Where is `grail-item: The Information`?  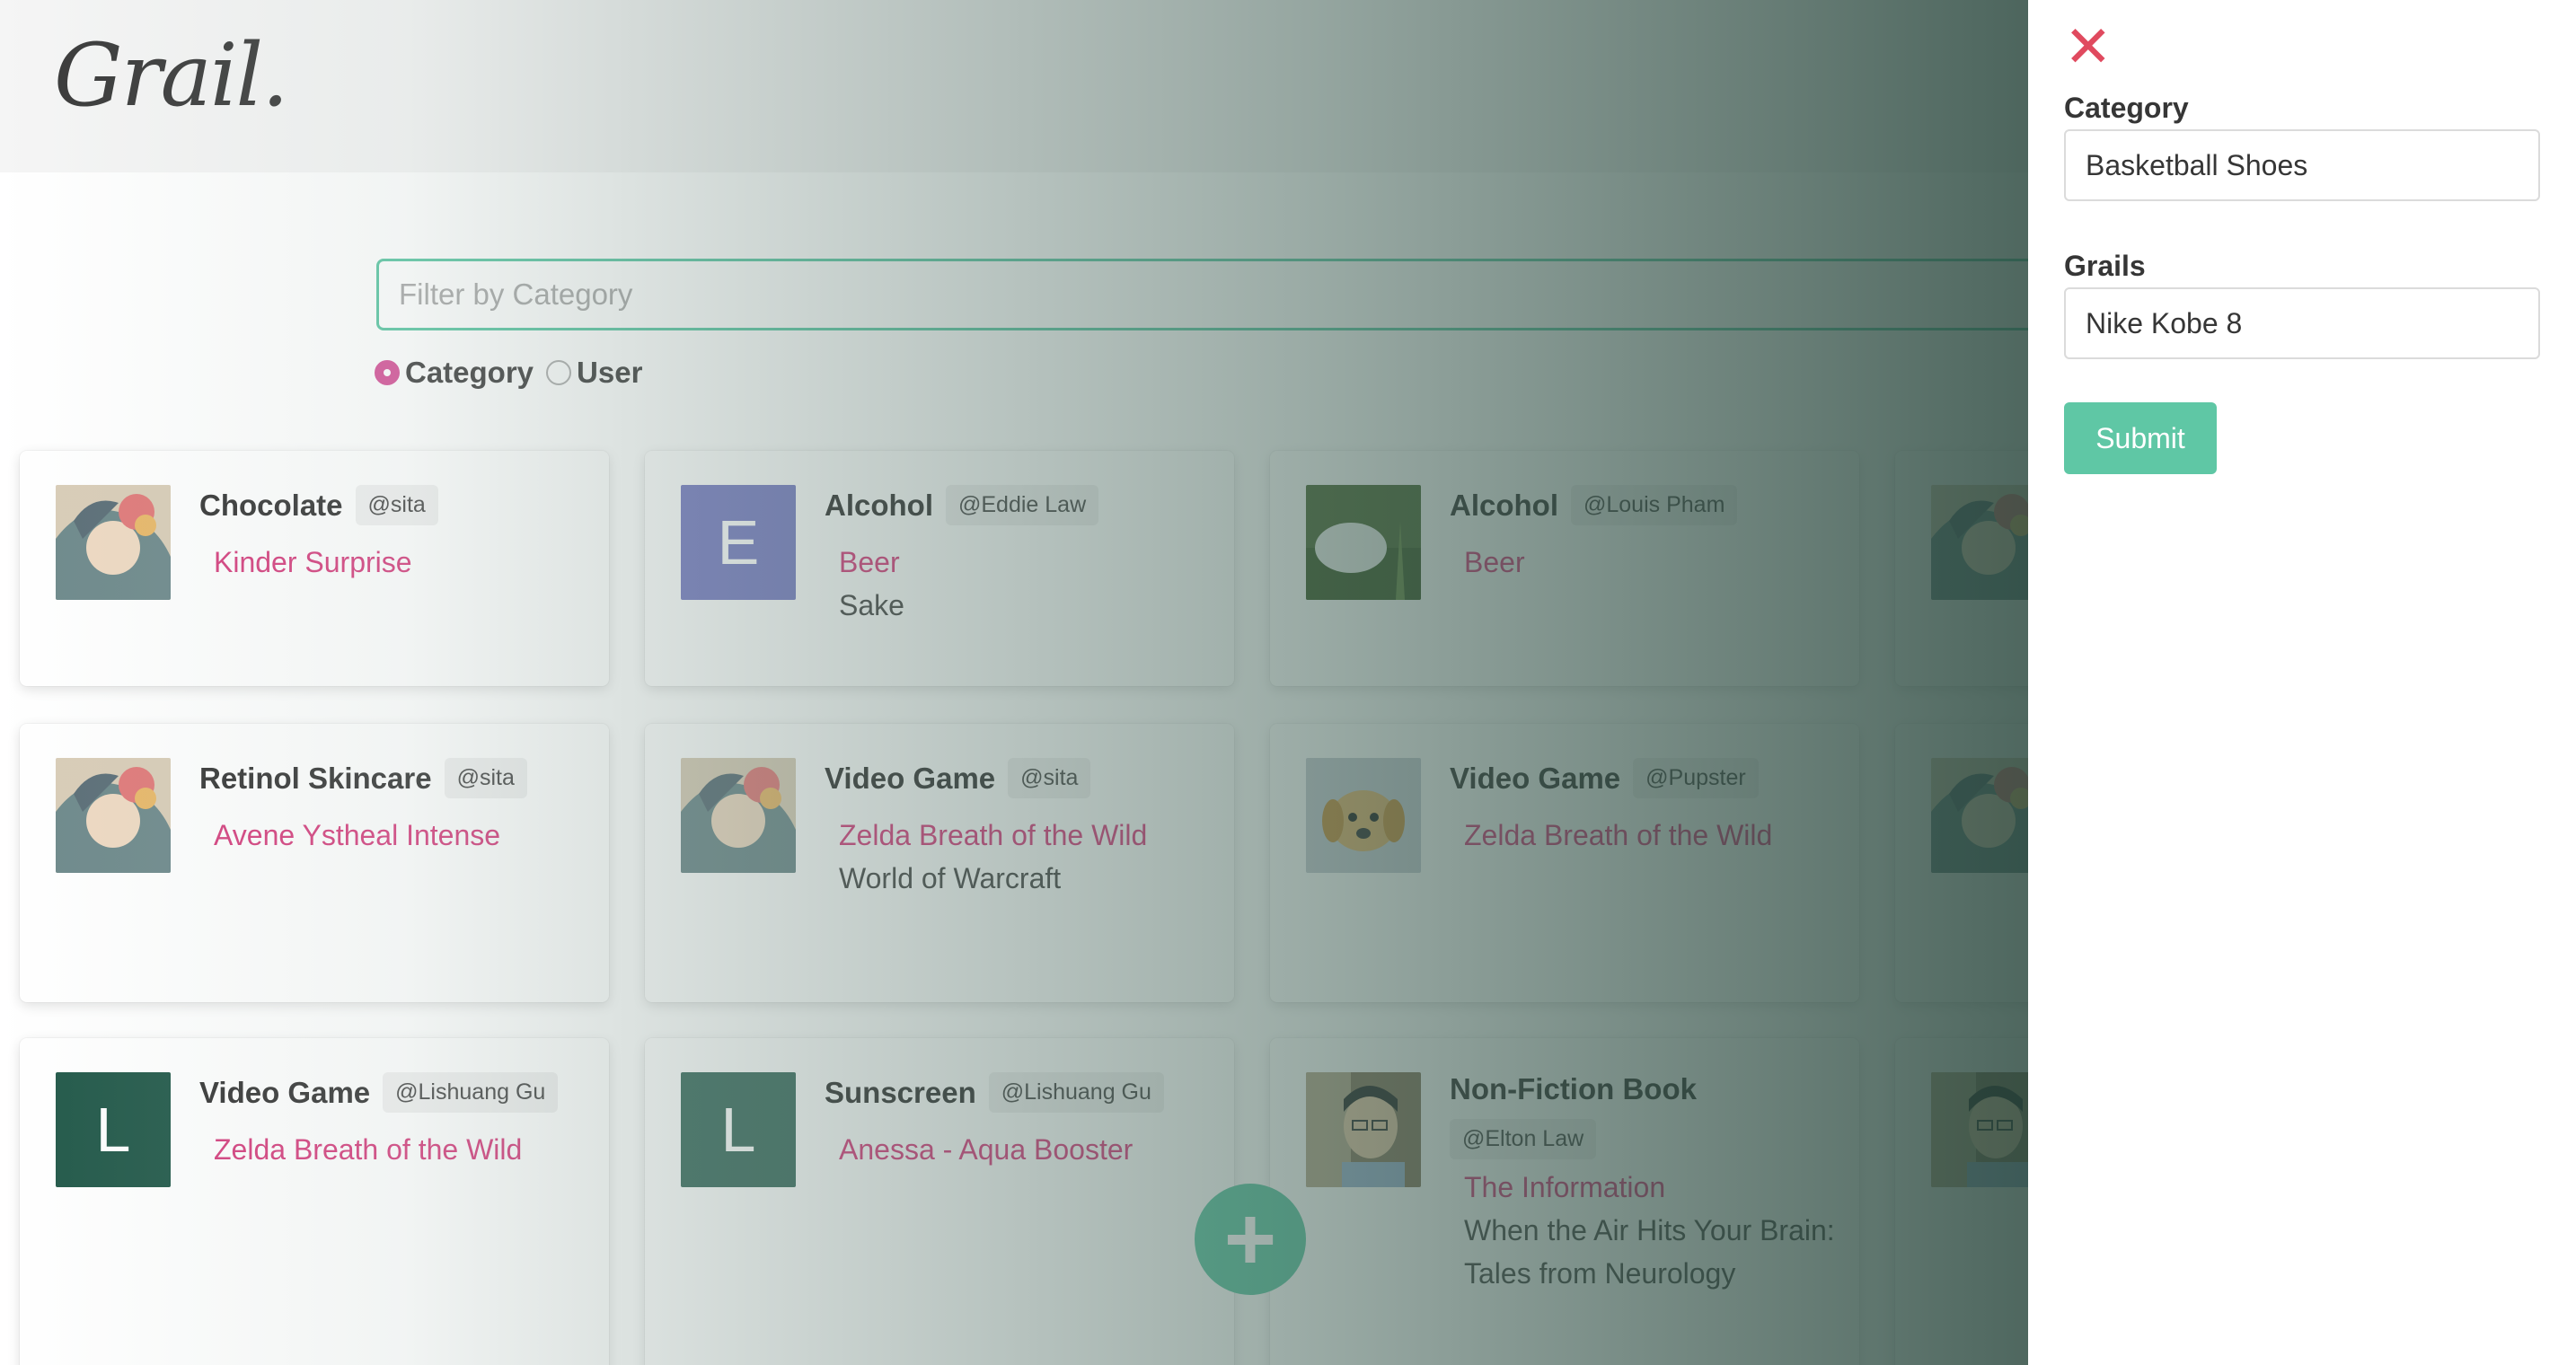
grail-item: The Information is located at coordinates (1565, 1187).